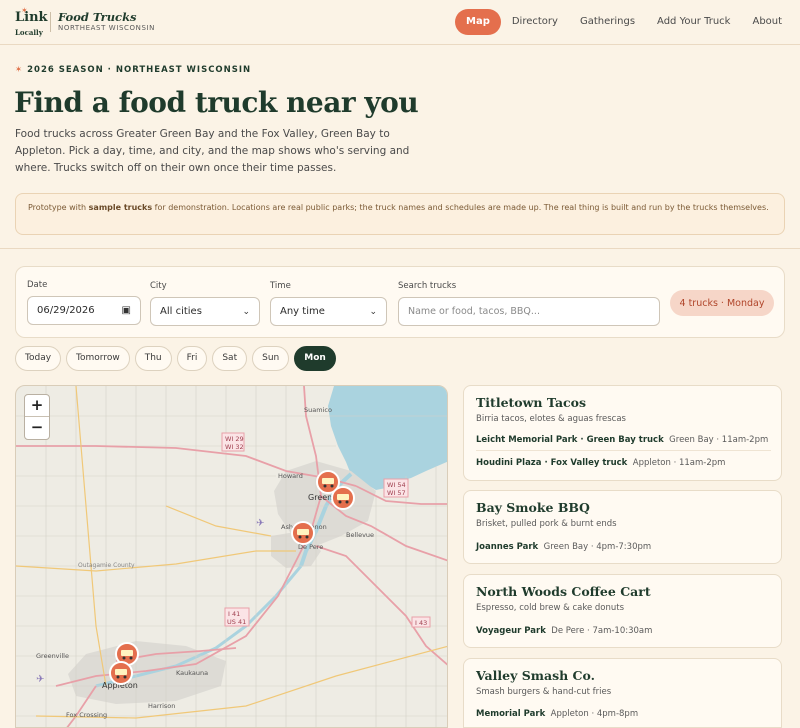  I want to click on nav-divider, so click(50, 22).